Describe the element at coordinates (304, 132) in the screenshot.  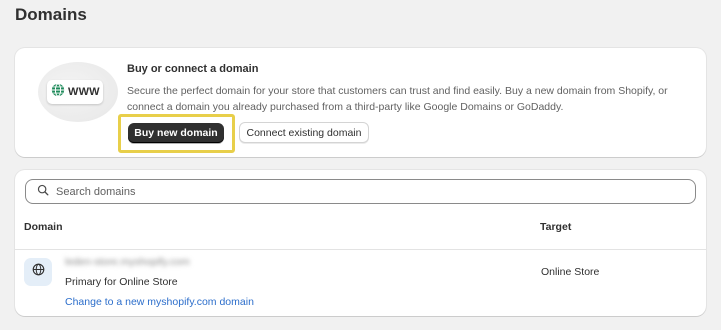
I see `connect-existing-domain-button: Connect existing domain` at that location.